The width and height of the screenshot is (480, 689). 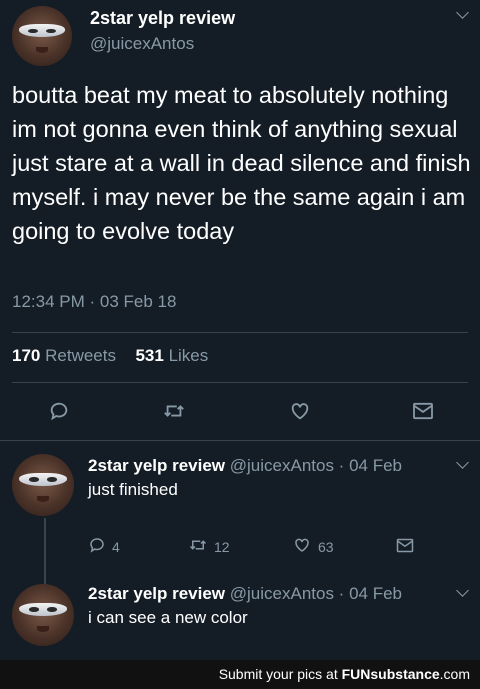 I want to click on thread-line, so click(x=45, y=551).